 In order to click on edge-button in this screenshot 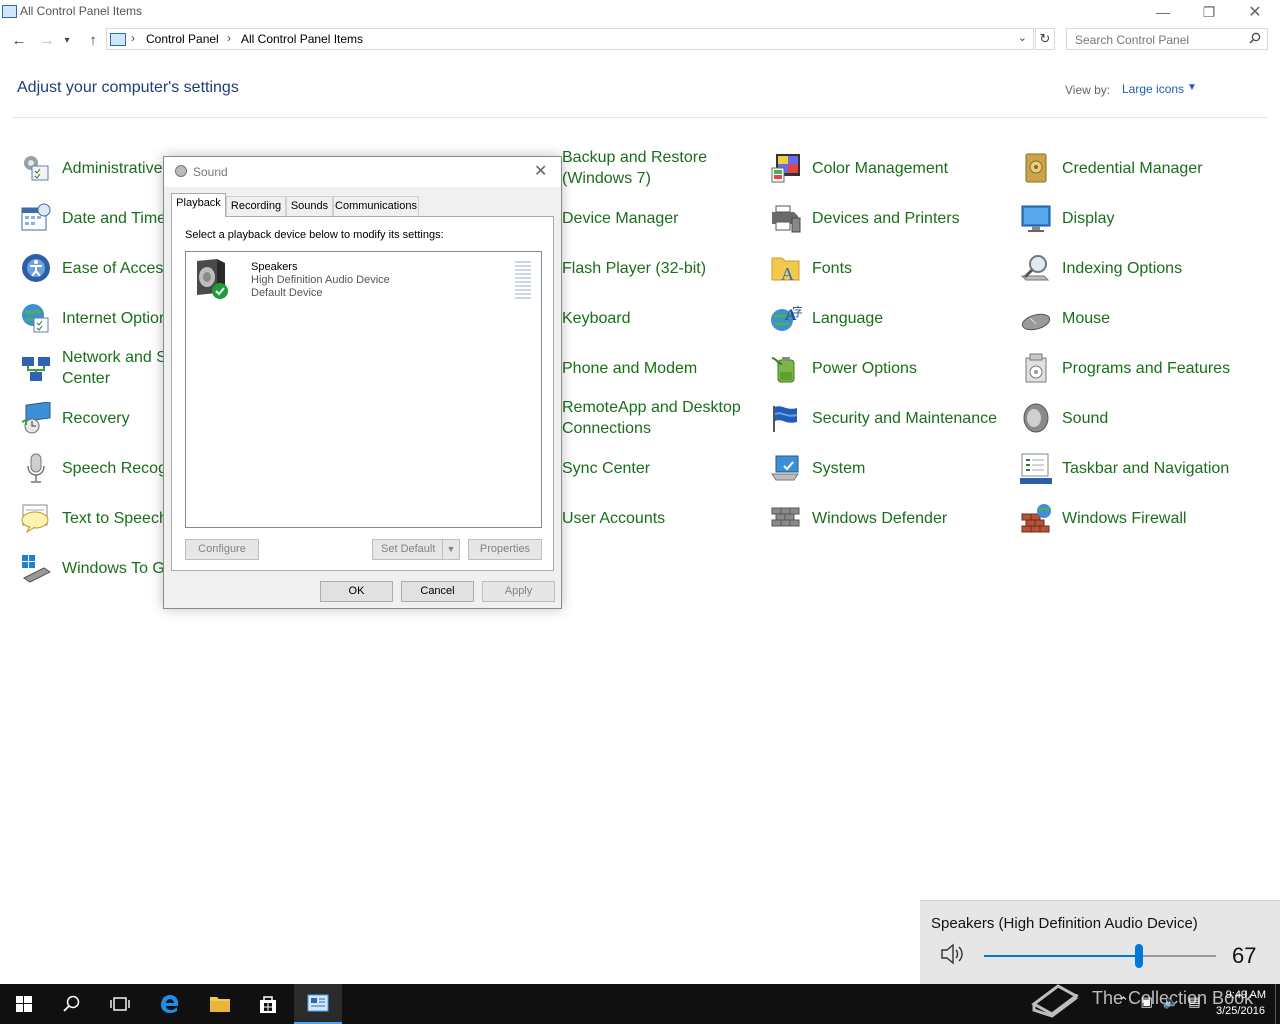, I will do `click(170, 1004)`.